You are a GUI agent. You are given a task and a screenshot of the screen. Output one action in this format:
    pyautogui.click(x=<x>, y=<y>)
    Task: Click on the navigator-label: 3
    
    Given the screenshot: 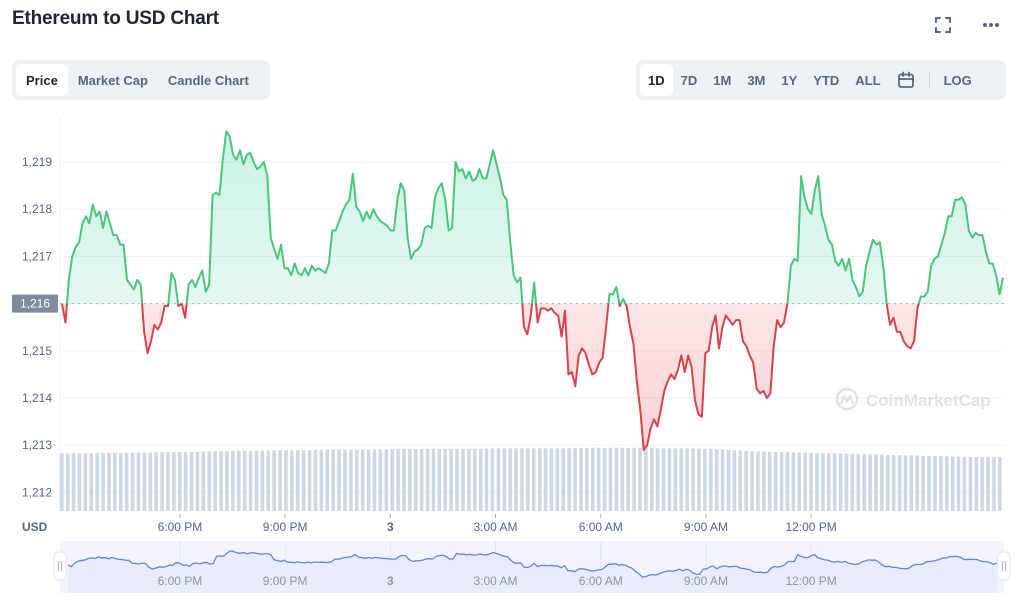 What is the action you would take?
    pyautogui.click(x=390, y=581)
    